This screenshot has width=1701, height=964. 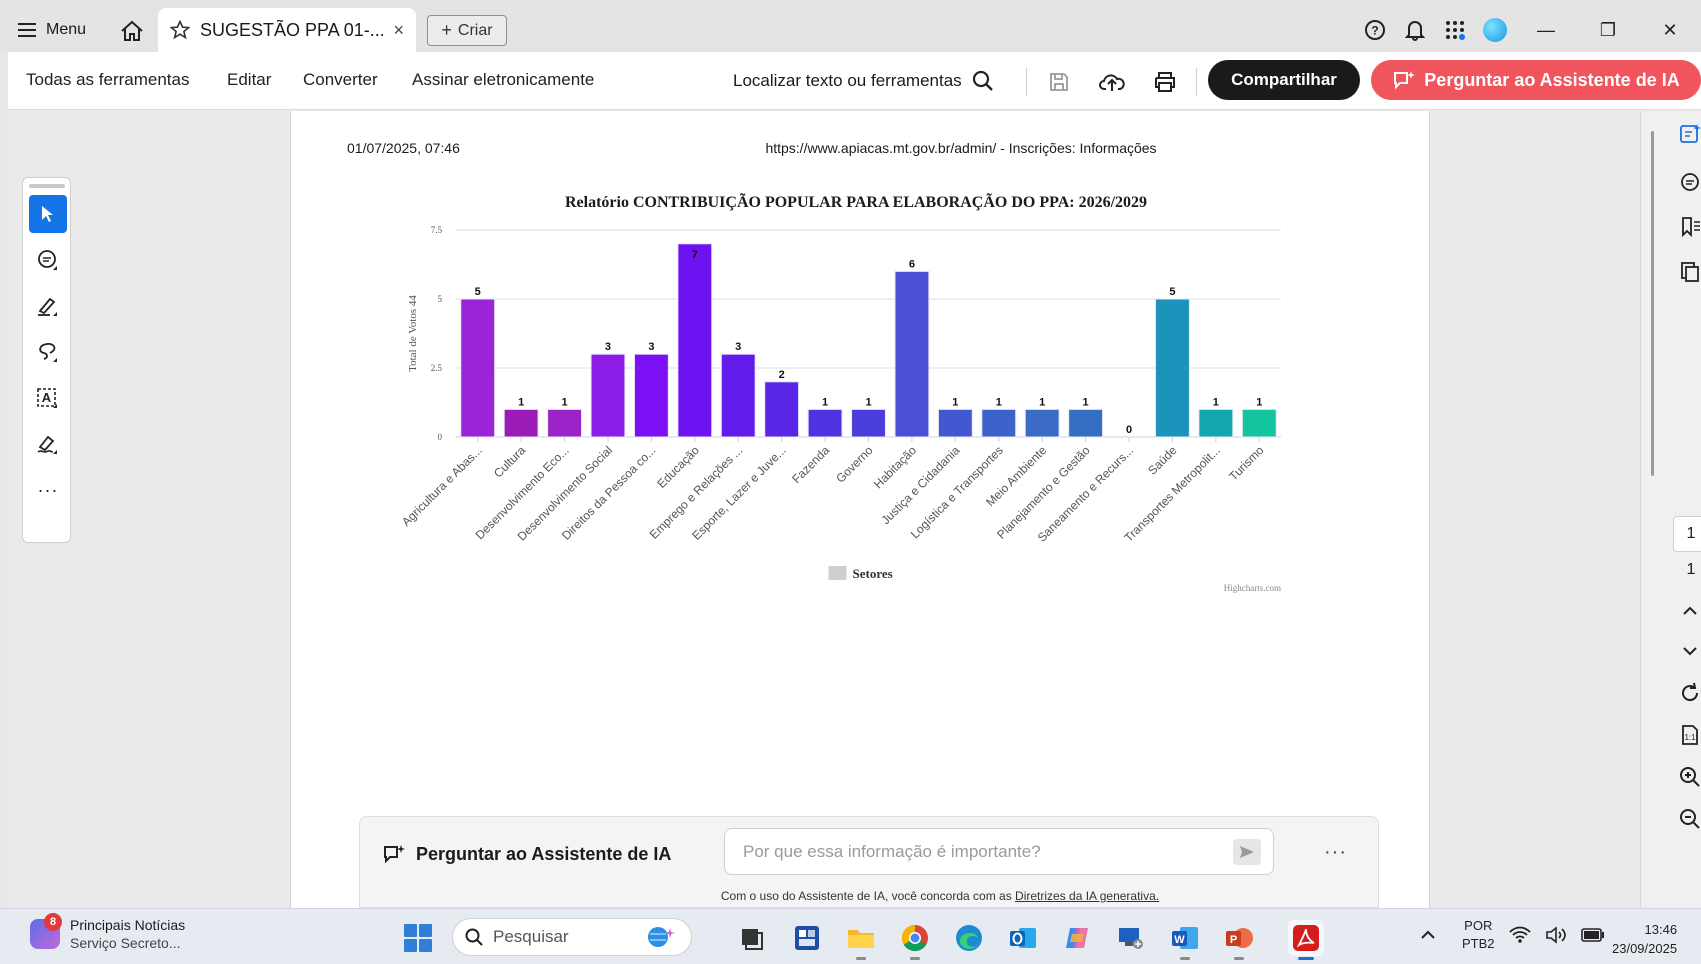 What do you see at coordinates (48, 214) in the screenshot?
I see `select-tool` at bounding box center [48, 214].